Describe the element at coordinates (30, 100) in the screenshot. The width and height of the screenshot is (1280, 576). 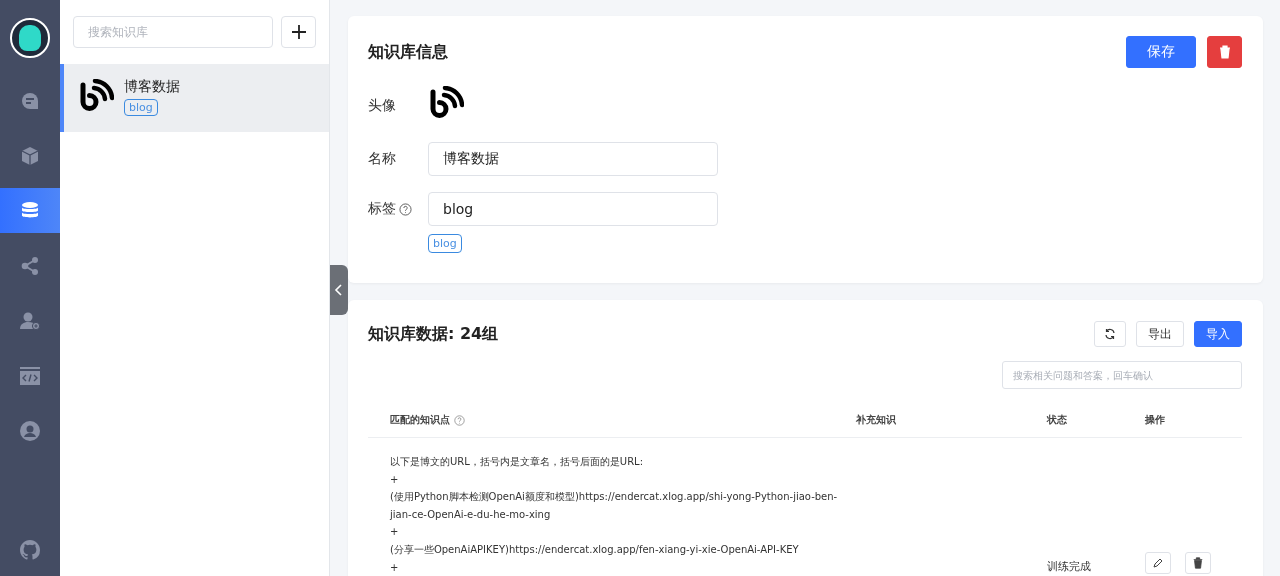
I see `chat-bubble-icon` at that location.